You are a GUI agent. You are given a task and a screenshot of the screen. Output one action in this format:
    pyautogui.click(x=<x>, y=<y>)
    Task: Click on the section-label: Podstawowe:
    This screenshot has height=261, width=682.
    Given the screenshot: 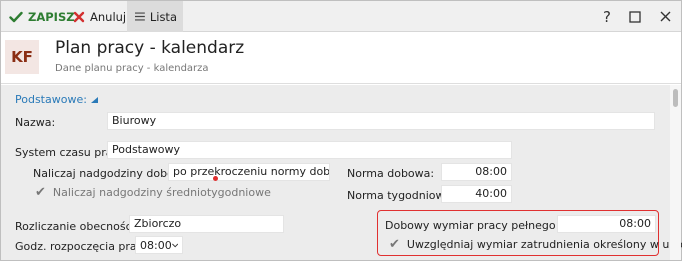 What is the action you would take?
    pyautogui.click(x=51, y=99)
    